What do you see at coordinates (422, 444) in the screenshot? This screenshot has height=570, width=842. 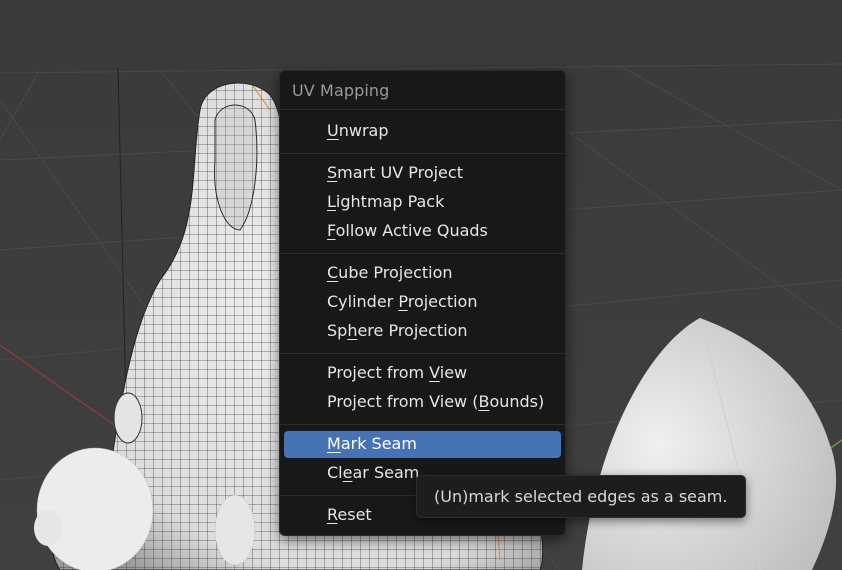 I see `menu-item-mark-seam: Mark Seam` at bounding box center [422, 444].